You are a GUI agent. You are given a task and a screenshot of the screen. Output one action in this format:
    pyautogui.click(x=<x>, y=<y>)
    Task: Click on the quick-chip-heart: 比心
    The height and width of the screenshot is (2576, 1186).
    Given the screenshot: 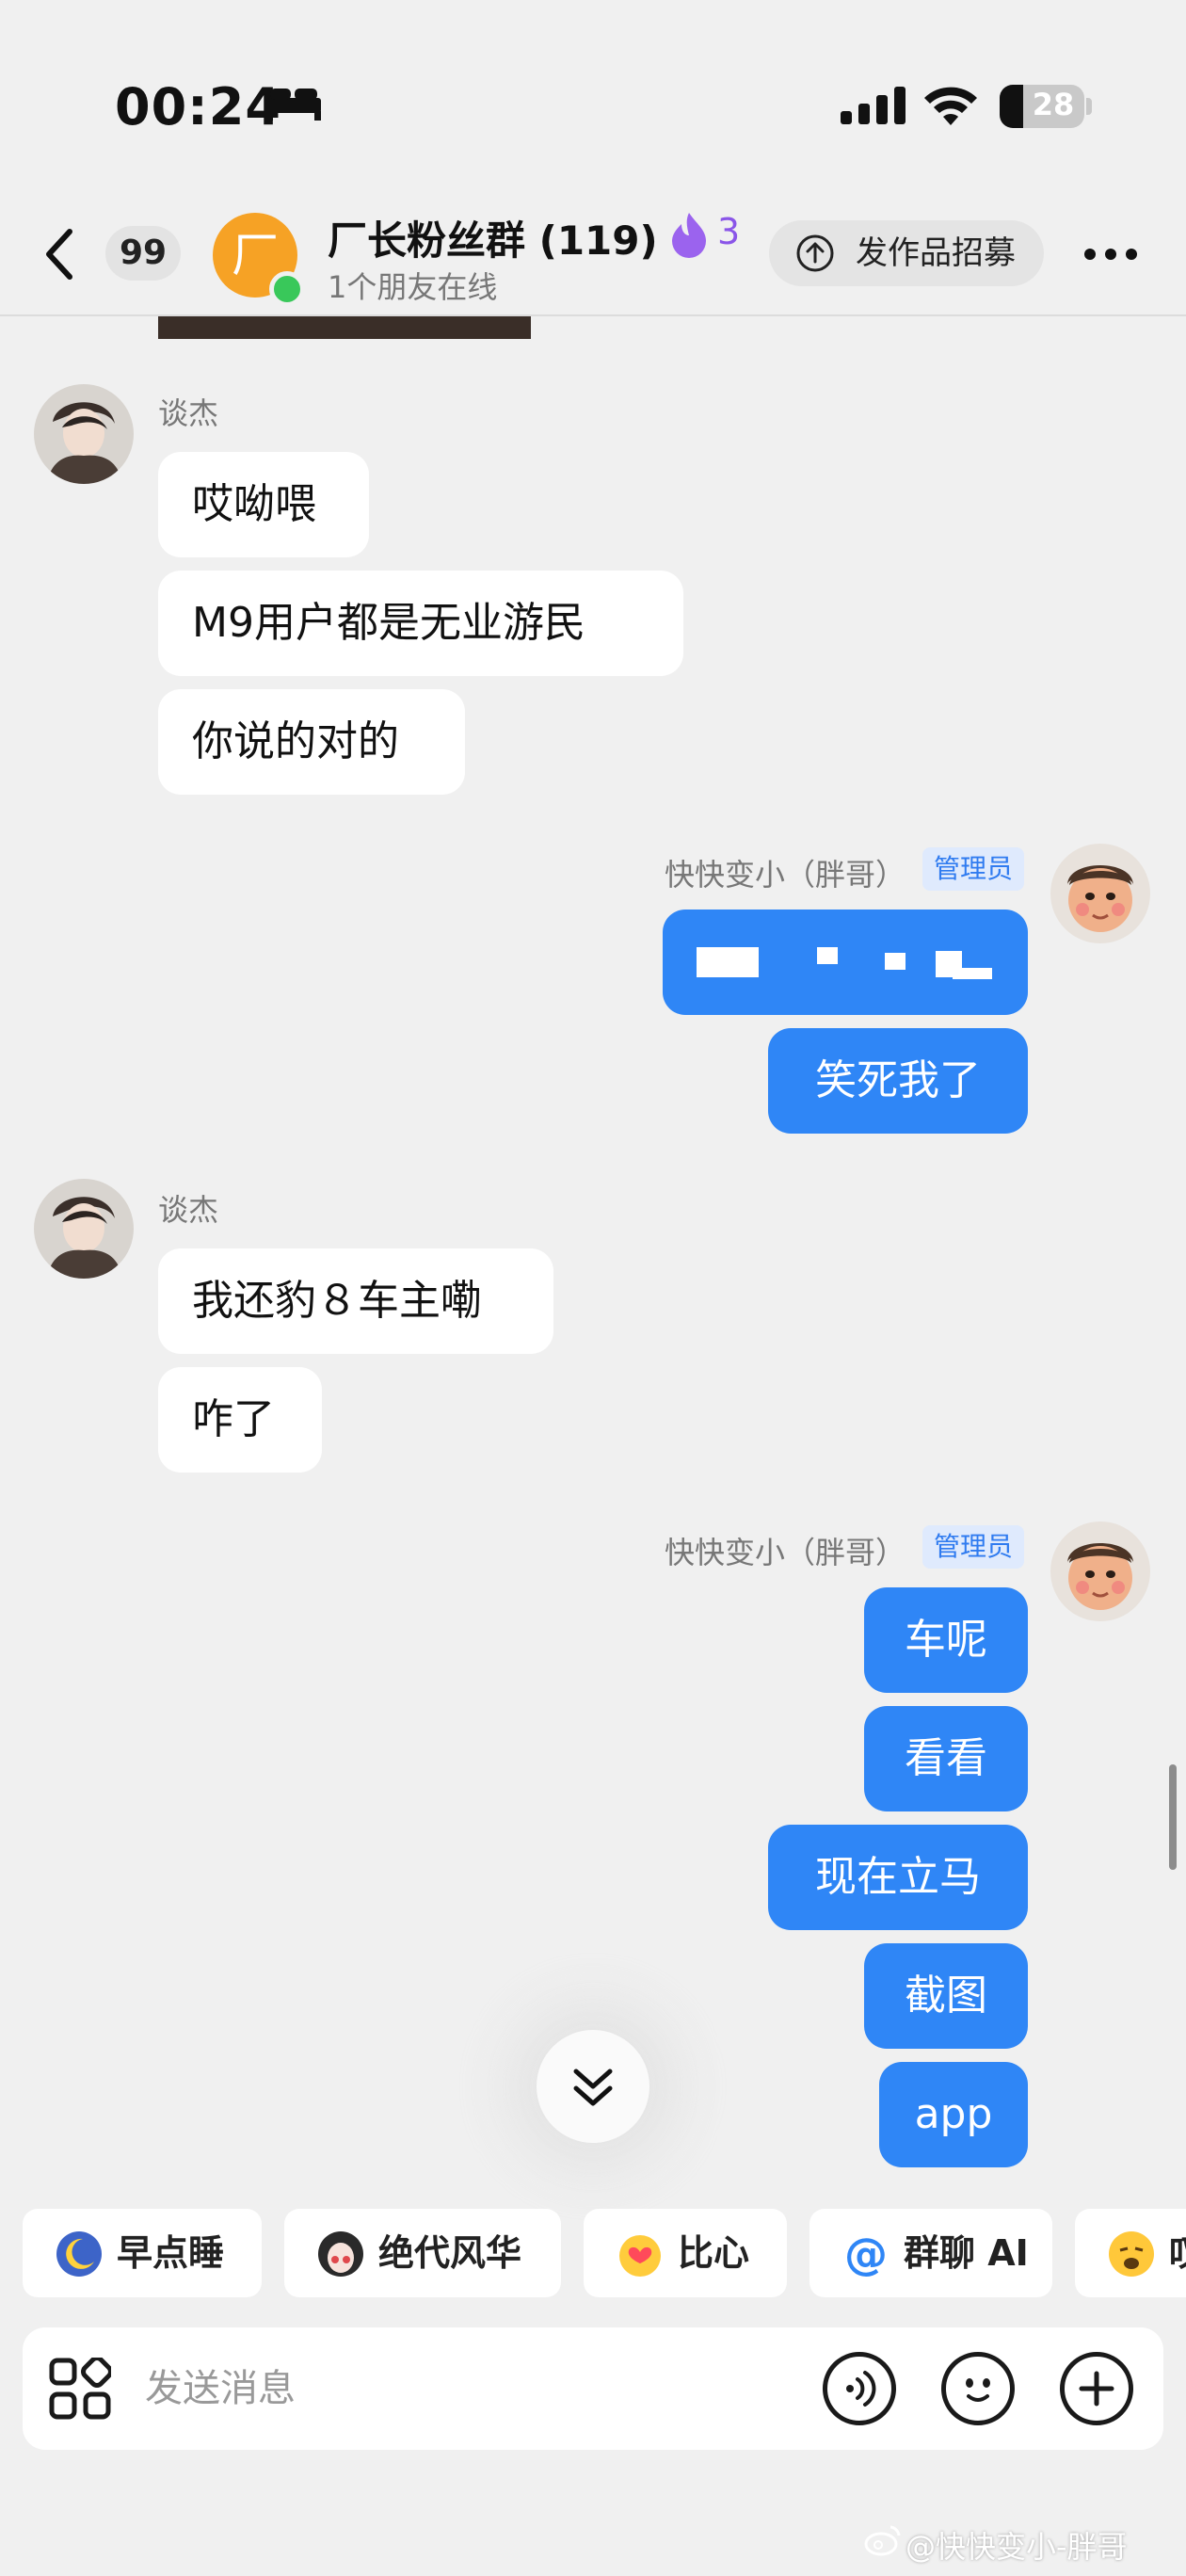 What is the action you would take?
    pyautogui.click(x=685, y=2253)
    